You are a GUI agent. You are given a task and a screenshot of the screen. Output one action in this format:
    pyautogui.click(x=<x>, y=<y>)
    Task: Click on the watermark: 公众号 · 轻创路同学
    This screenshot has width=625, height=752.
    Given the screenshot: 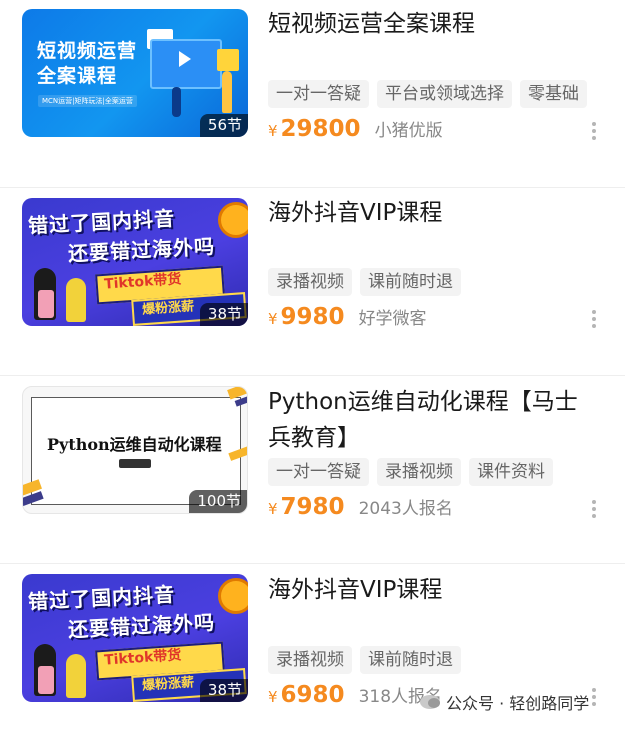 What is the action you would take?
    pyautogui.click(x=504, y=702)
    